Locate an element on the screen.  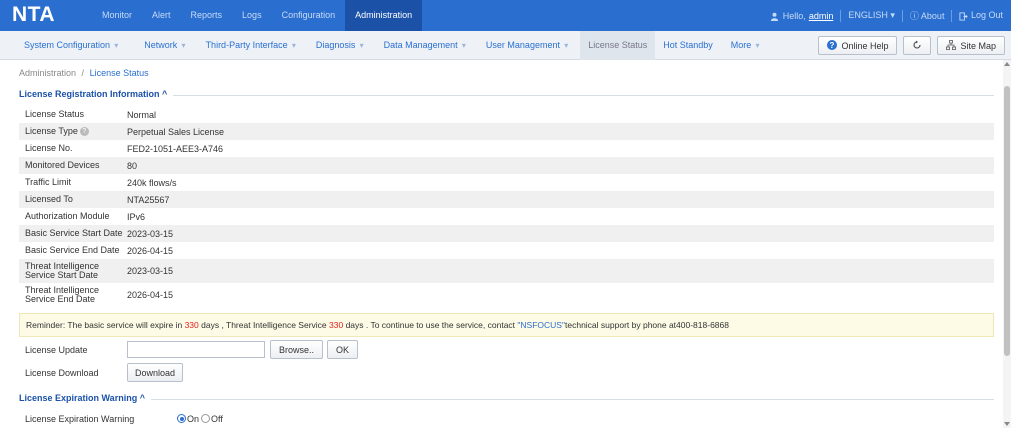
refresh-button is located at coordinates (917, 45).